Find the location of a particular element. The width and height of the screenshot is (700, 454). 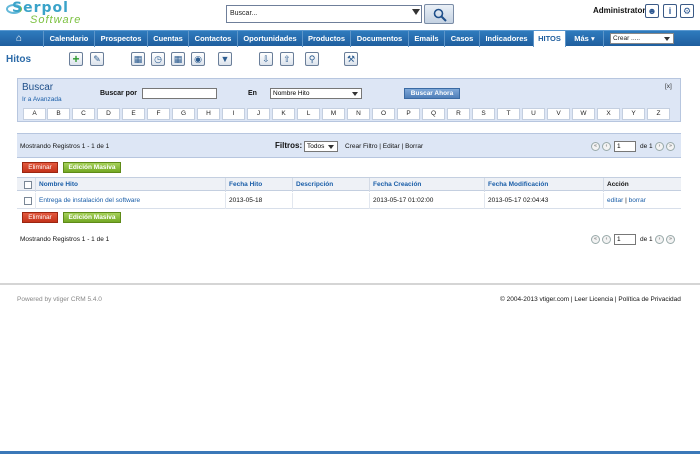

record-description is located at coordinates (330, 201).